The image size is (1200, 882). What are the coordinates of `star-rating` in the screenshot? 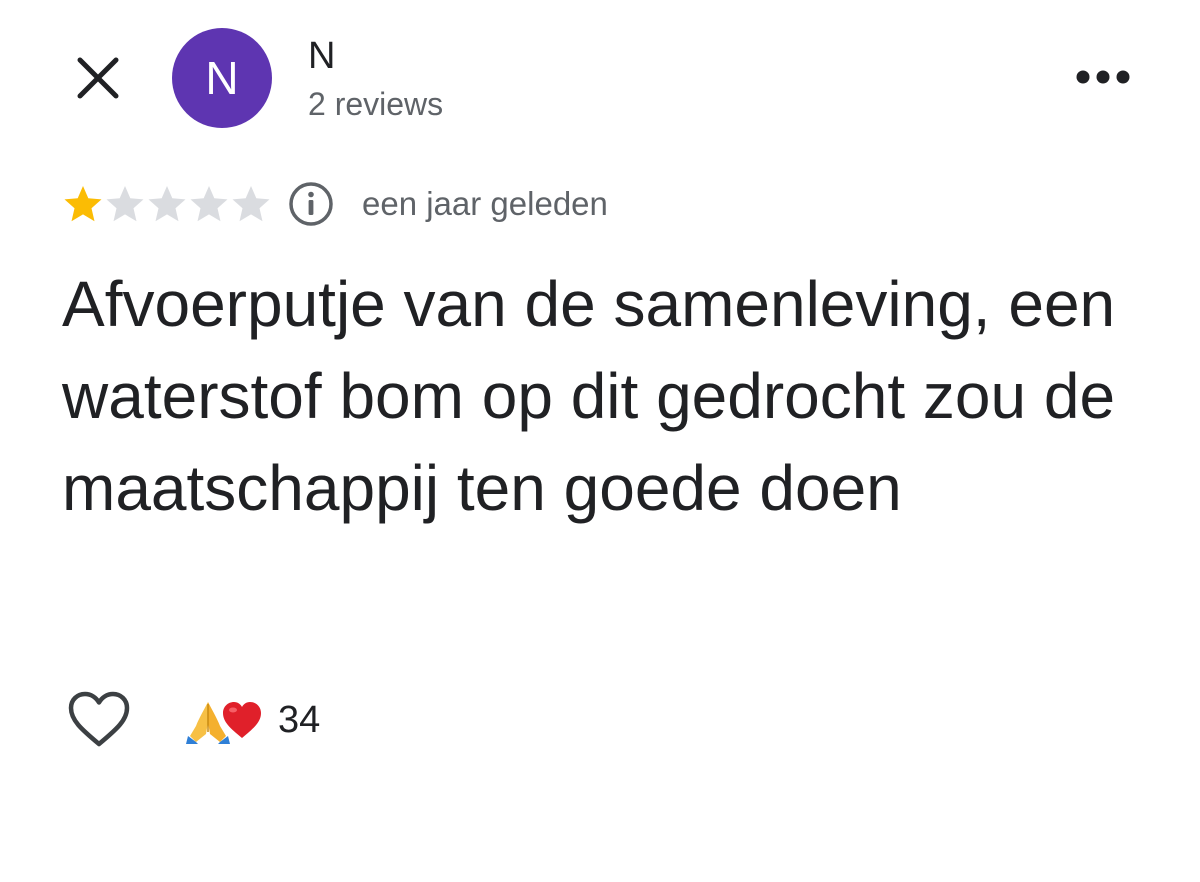 It's located at (167, 204).